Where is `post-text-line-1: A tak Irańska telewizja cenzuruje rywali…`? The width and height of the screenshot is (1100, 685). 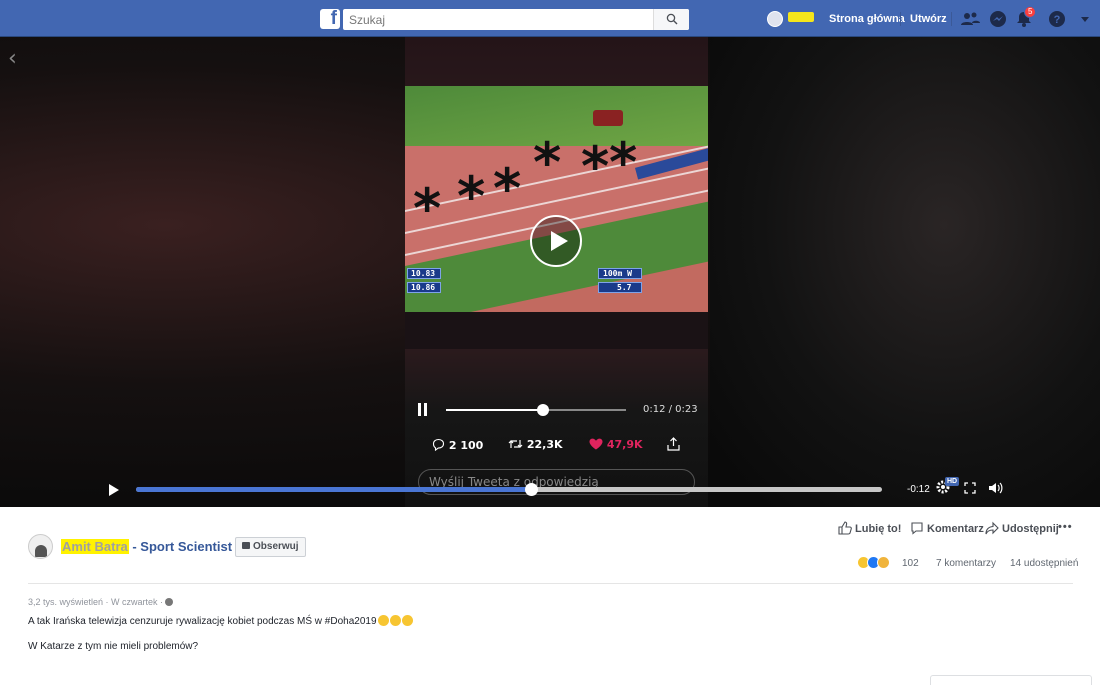
post-text-line-1: A tak Irańska telewizja cenzuruje rywali… is located at coordinates (220, 621).